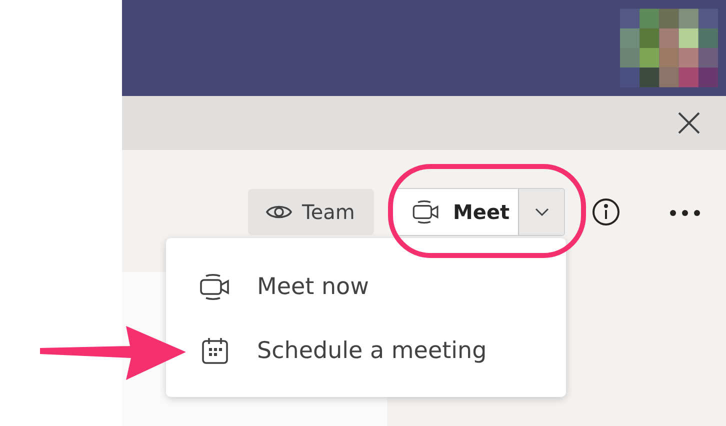 The image size is (726, 426). What do you see at coordinates (311, 212) in the screenshot?
I see `team-button: Team` at bounding box center [311, 212].